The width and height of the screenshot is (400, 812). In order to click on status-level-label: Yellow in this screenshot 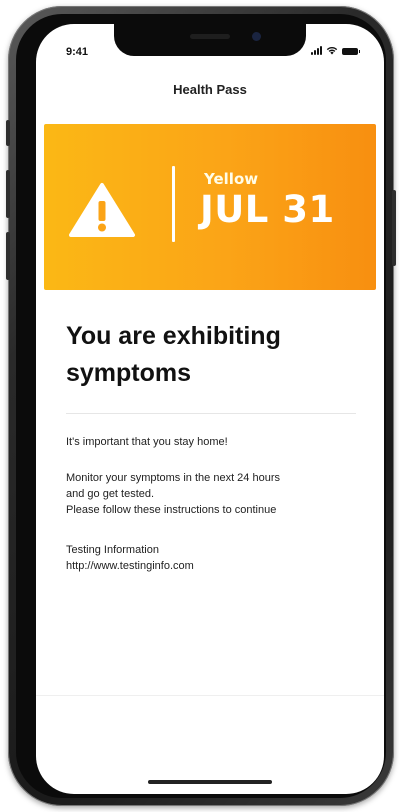, I will do `click(231, 179)`.